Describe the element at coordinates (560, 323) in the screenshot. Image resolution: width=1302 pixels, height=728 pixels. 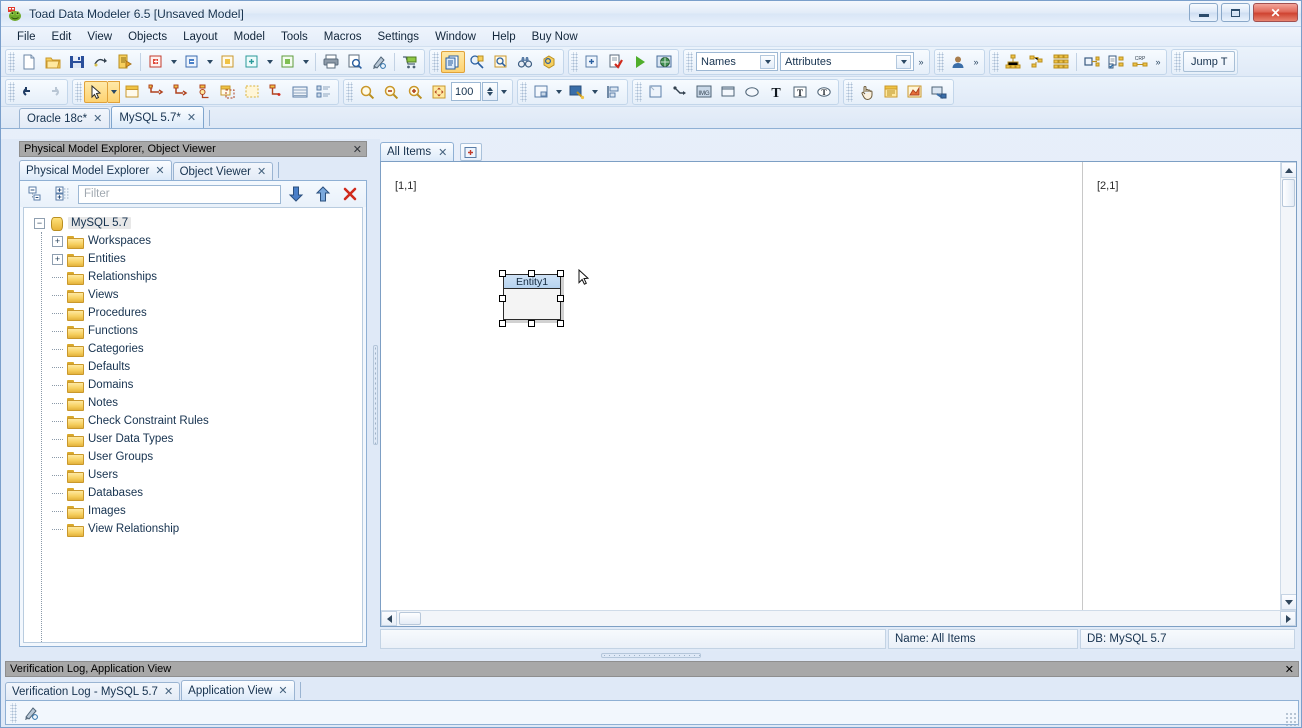
I see `resize-handle-se` at that location.